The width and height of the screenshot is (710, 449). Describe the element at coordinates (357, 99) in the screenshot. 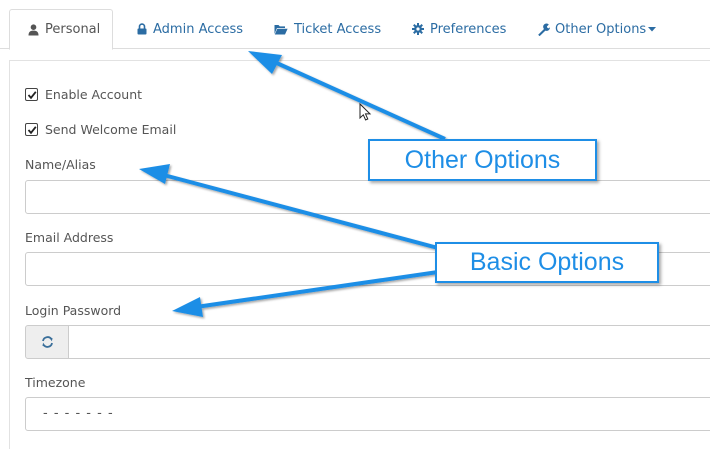

I see `arrow-other-options` at that location.